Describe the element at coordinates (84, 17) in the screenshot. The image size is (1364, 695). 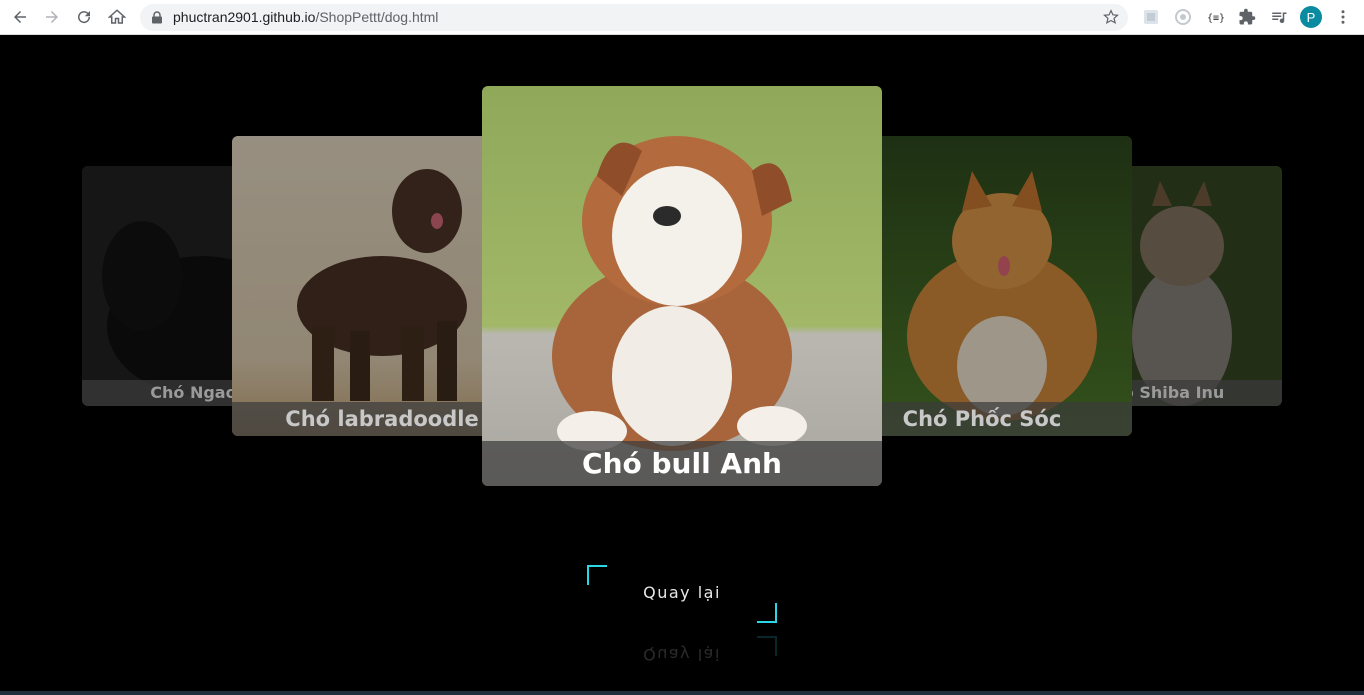
I see `reload-icon` at that location.